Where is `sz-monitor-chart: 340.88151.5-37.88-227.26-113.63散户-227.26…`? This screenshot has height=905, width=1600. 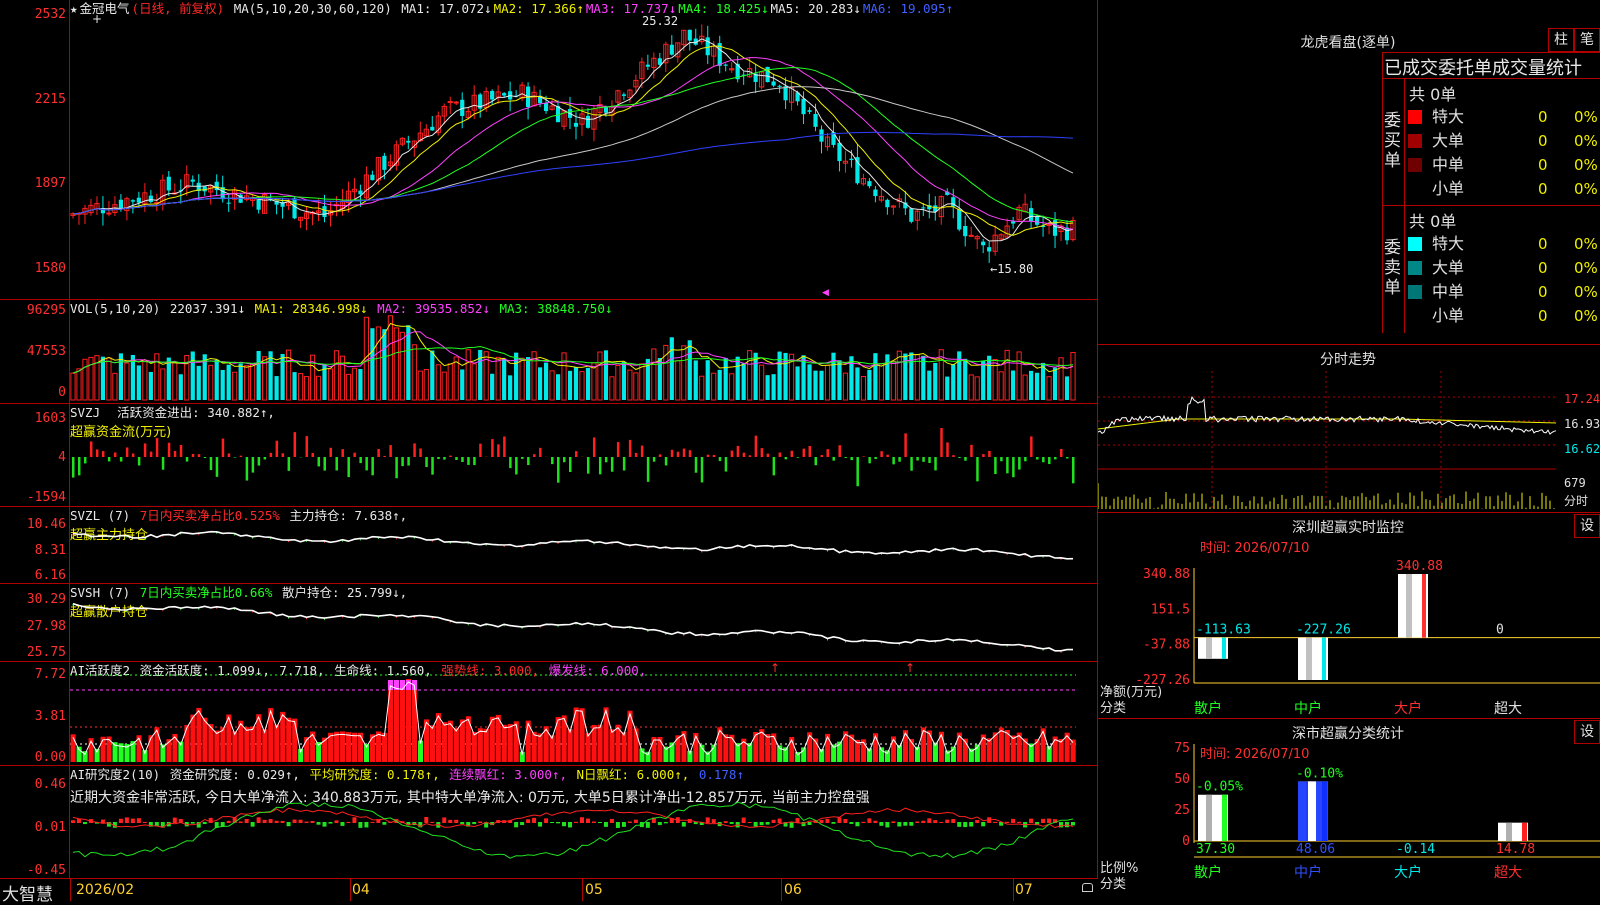 sz-monitor-chart: 340.88151.5-37.88-227.26-113.63散户-227.26… is located at coordinates (1349, 616).